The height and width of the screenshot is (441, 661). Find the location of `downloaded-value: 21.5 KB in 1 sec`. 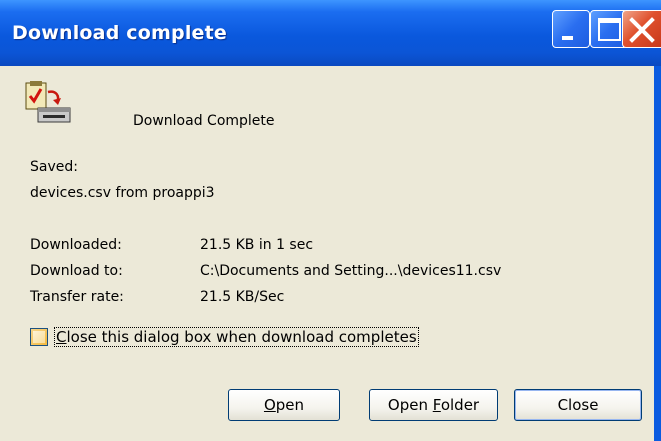

downloaded-value: 21.5 KB in 1 sec is located at coordinates (257, 245).